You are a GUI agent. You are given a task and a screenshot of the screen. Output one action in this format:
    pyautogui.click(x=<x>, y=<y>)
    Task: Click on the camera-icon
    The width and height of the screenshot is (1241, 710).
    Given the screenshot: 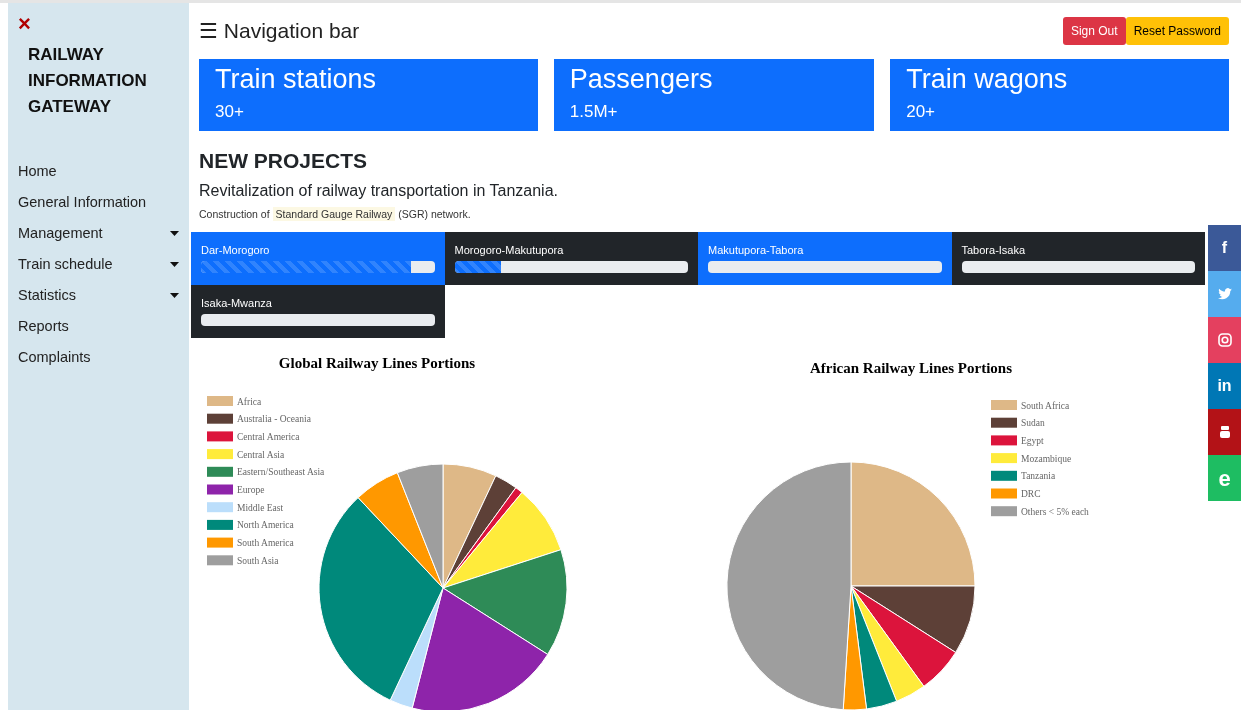 What is the action you would take?
    pyautogui.click(x=1224, y=340)
    